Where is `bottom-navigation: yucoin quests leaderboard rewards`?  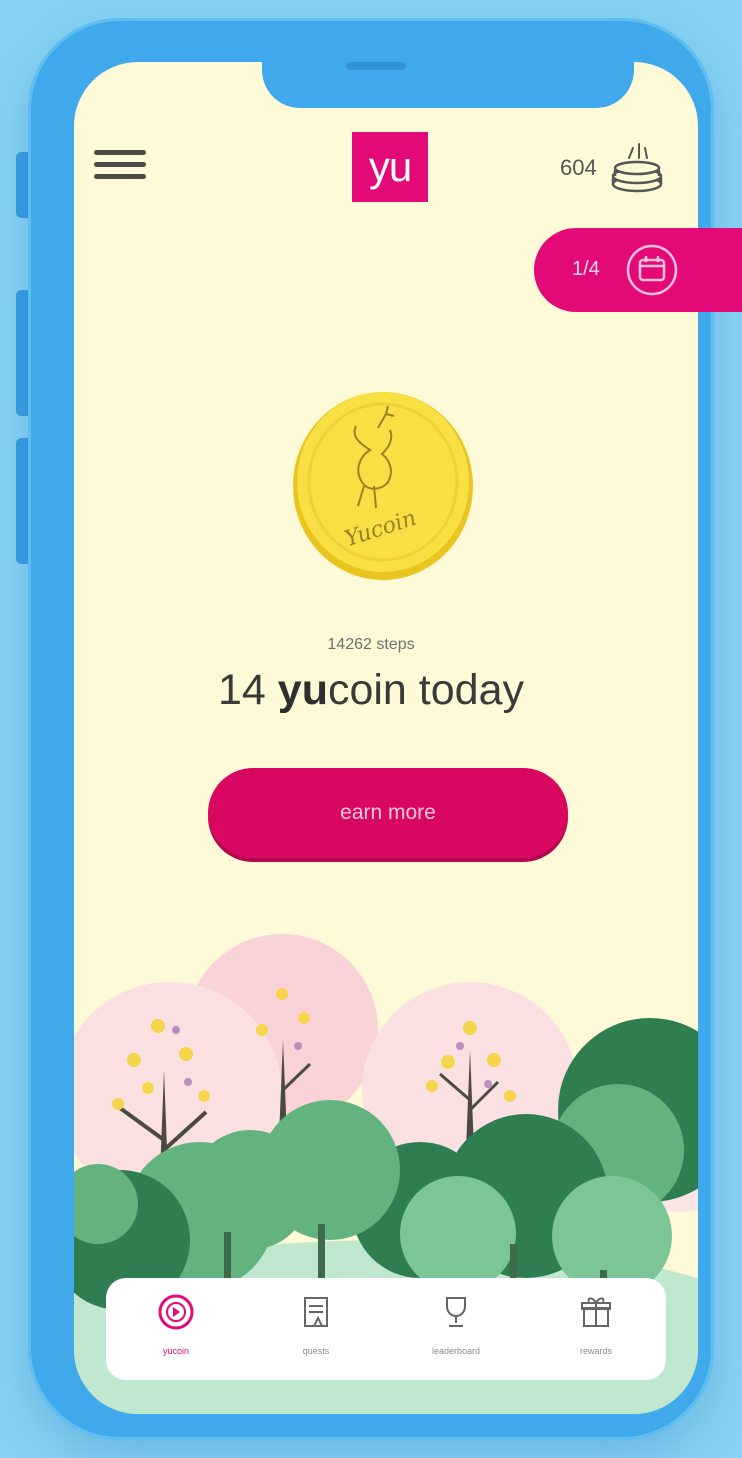
bottom-navigation: yucoin quests leaderboard rewards is located at coordinates (386, 1329).